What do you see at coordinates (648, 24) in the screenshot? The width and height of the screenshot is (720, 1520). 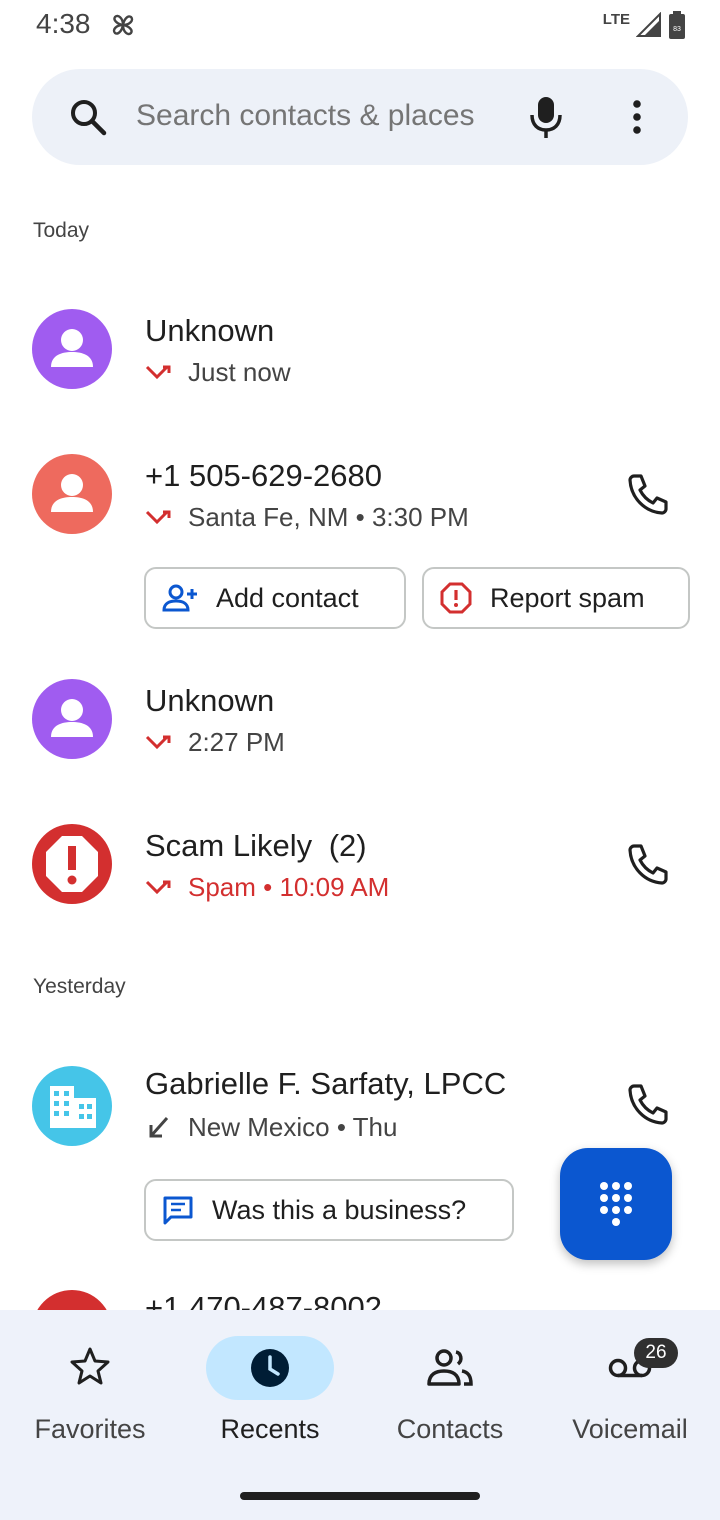 I see `signal-icon` at bounding box center [648, 24].